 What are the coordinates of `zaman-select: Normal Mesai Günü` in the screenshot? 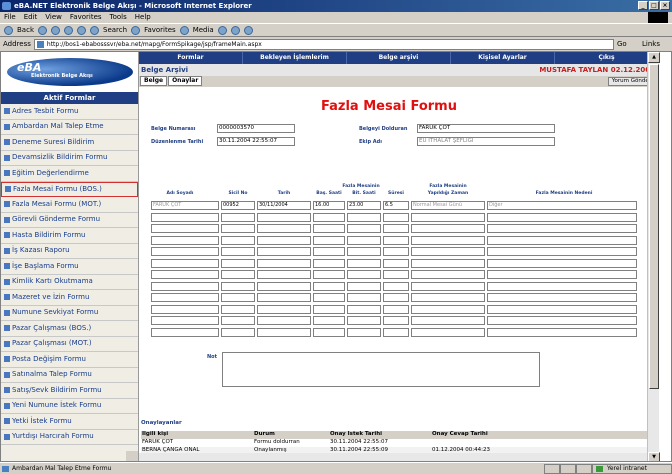 It's located at (448, 205).